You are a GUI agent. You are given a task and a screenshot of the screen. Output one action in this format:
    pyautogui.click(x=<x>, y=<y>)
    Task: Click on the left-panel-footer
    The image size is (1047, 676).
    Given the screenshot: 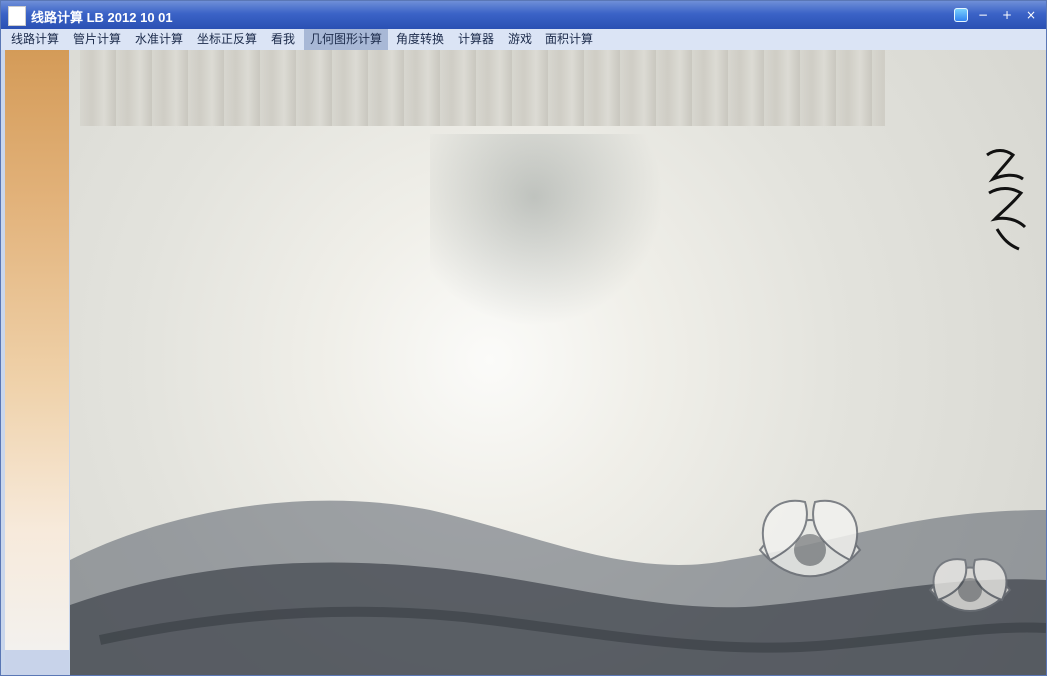 What is the action you would take?
    pyautogui.click(x=37, y=662)
    